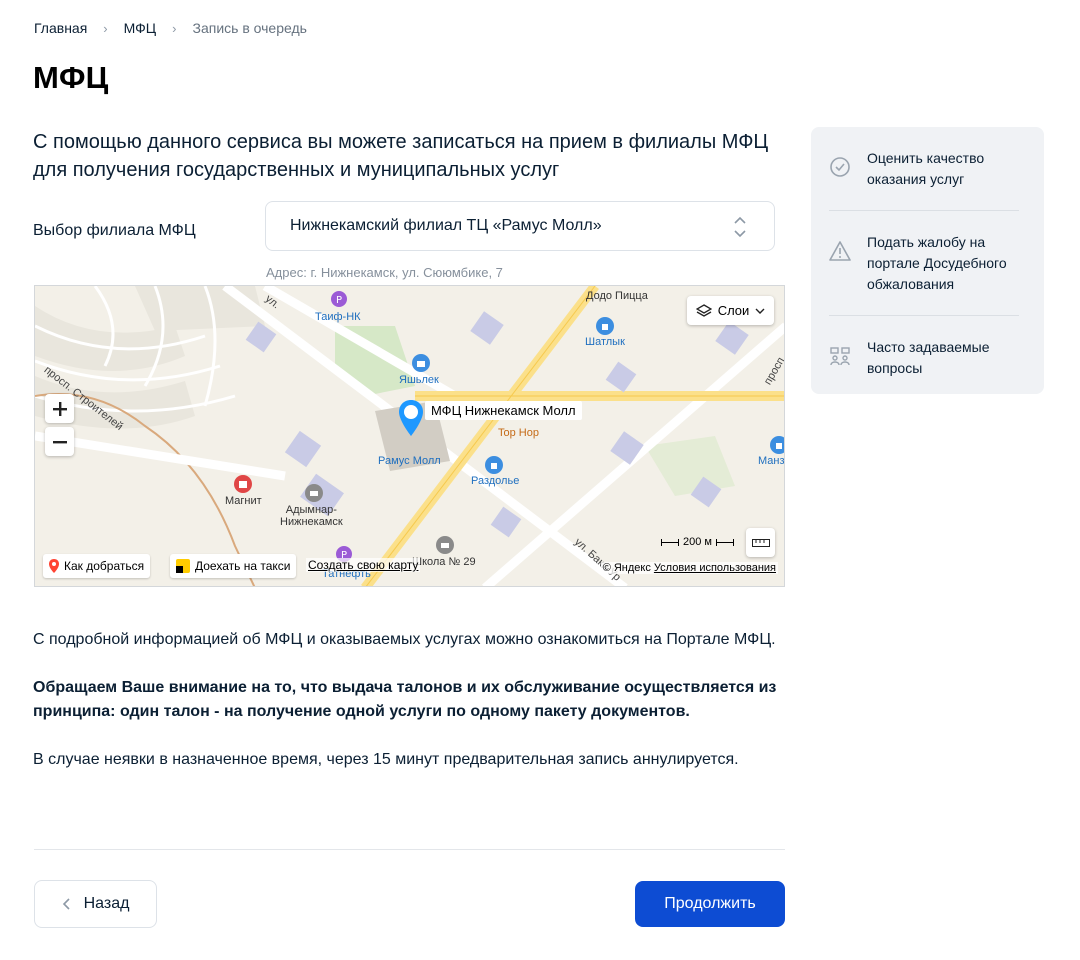 The image size is (1080, 960). Describe the element at coordinates (446, 225) in the screenshot. I see `branch-select-value: Нижнекамский филиал ТЦ «Рамус Молл»` at that location.